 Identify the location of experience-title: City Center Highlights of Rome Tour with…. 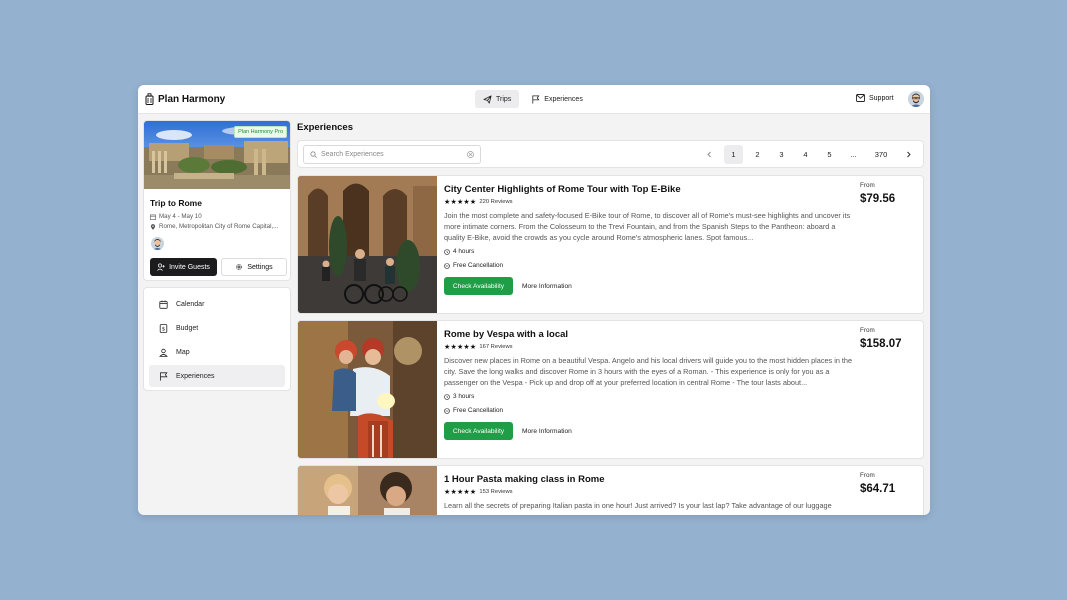
(562, 189).